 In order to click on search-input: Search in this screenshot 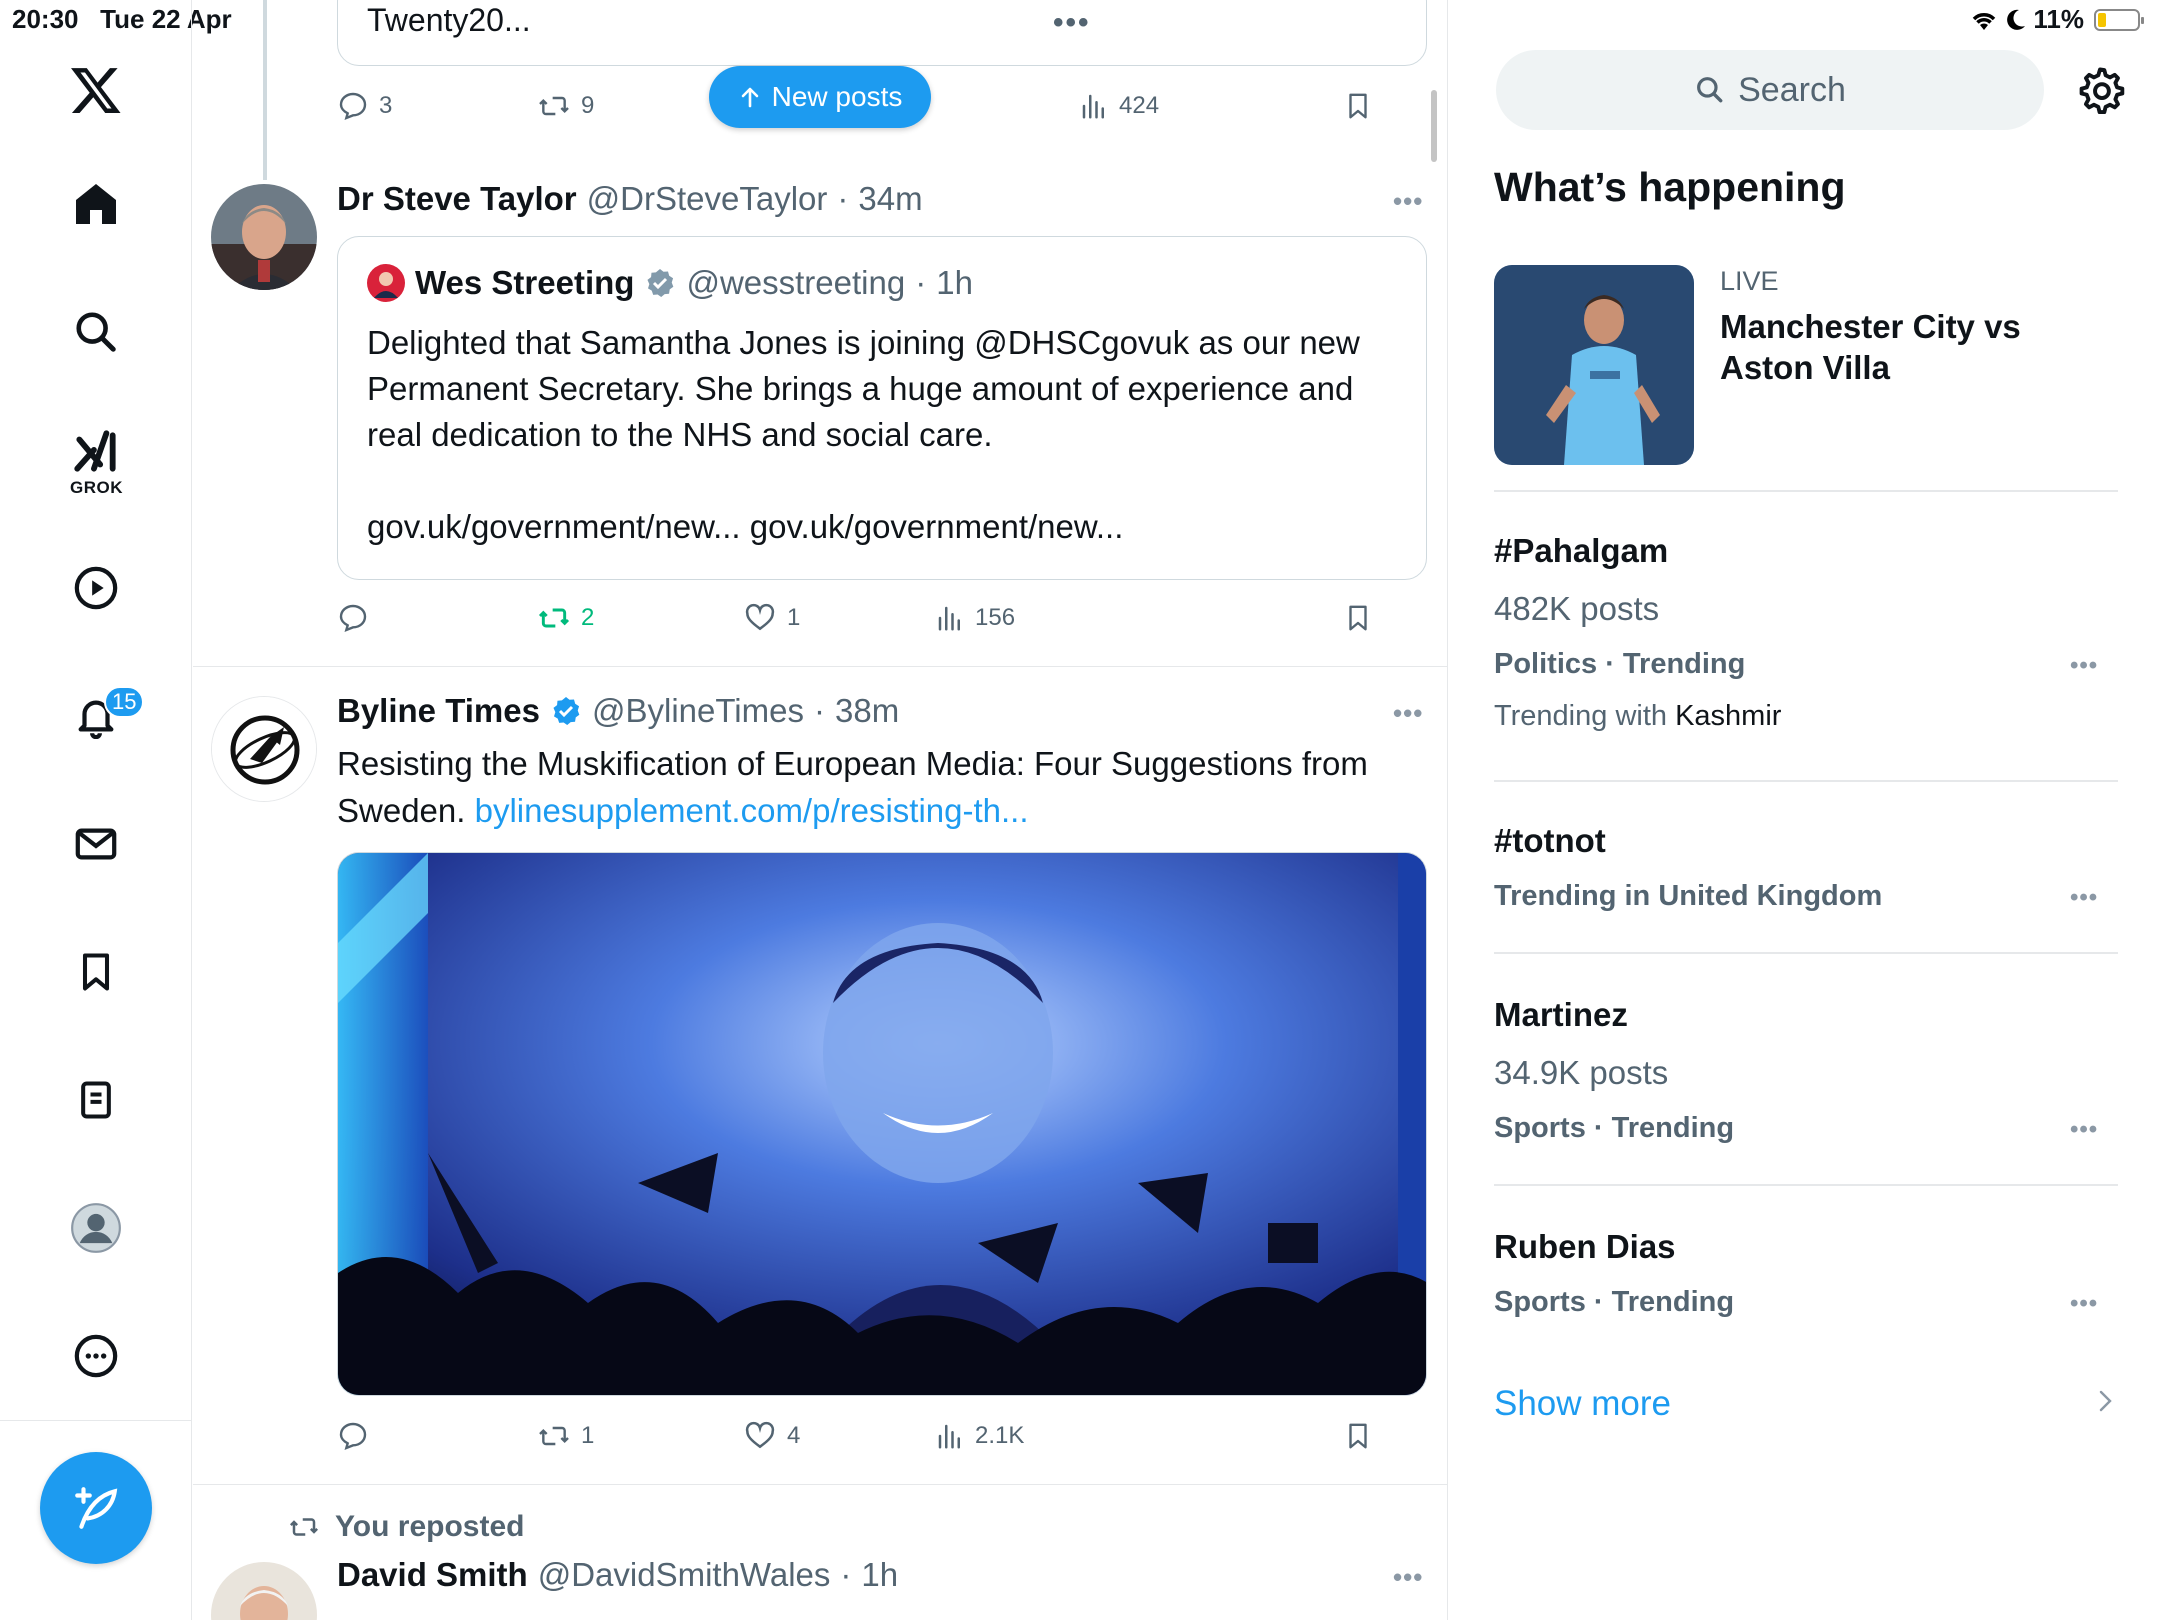, I will do `click(1770, 90)`.